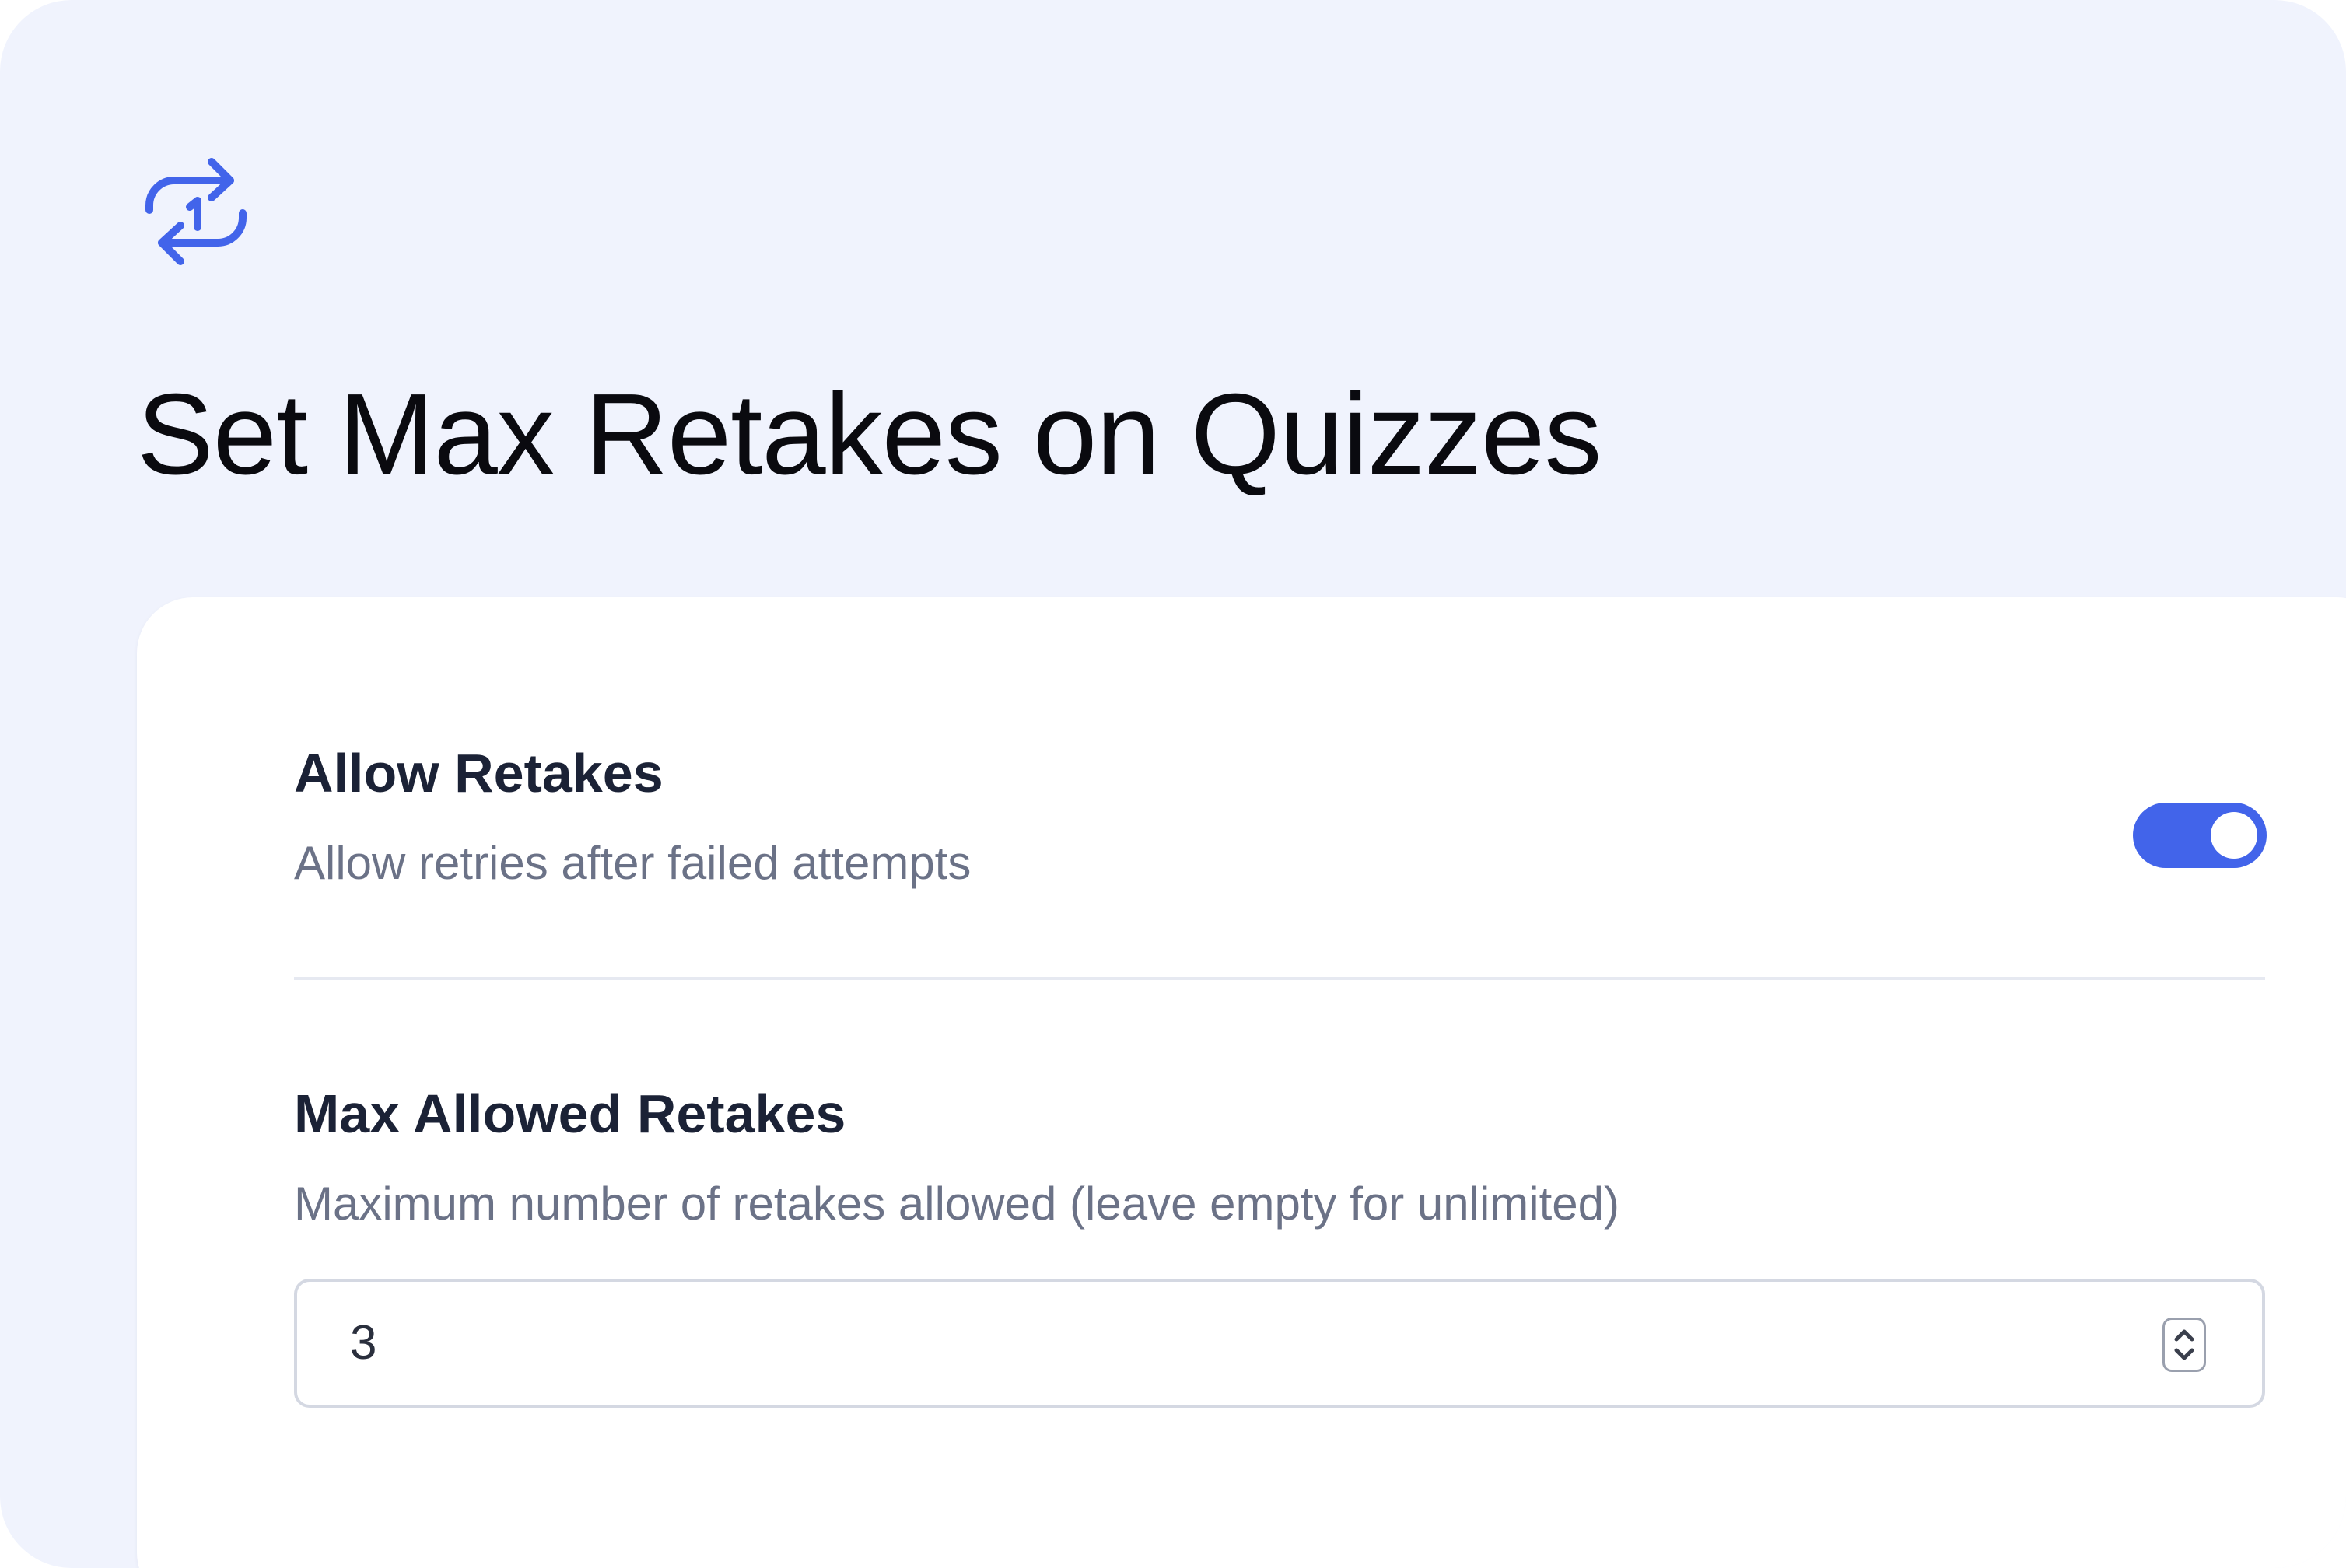 The width and height of the screenshot is (2346, 1568). Describe the element at coordinates (570, 1114) in the screenshot. I see `max-allowed-retakes-label: Max Allowed Retakes` at that location.